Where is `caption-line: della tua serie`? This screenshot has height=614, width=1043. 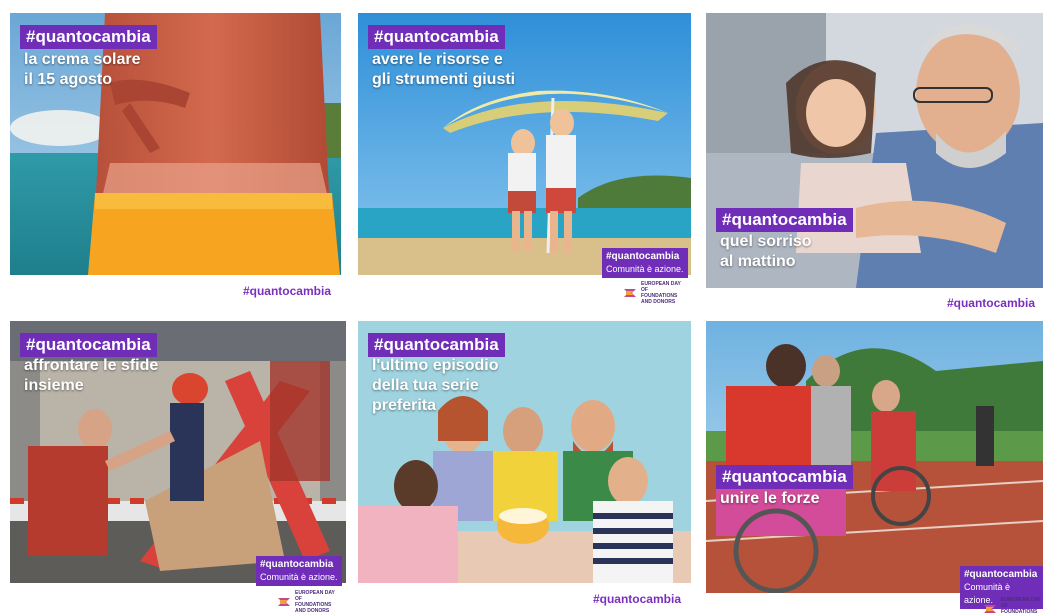
caption-line: della tua serie is located at coordinates (425, 385).